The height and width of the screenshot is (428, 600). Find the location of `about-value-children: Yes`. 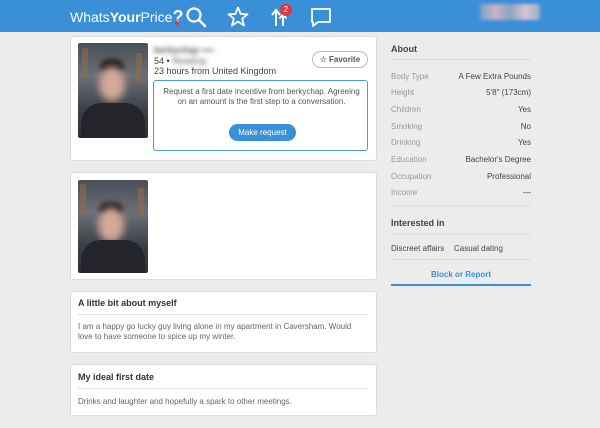

about-value-children: Yes is located at coordinates (524, 109).